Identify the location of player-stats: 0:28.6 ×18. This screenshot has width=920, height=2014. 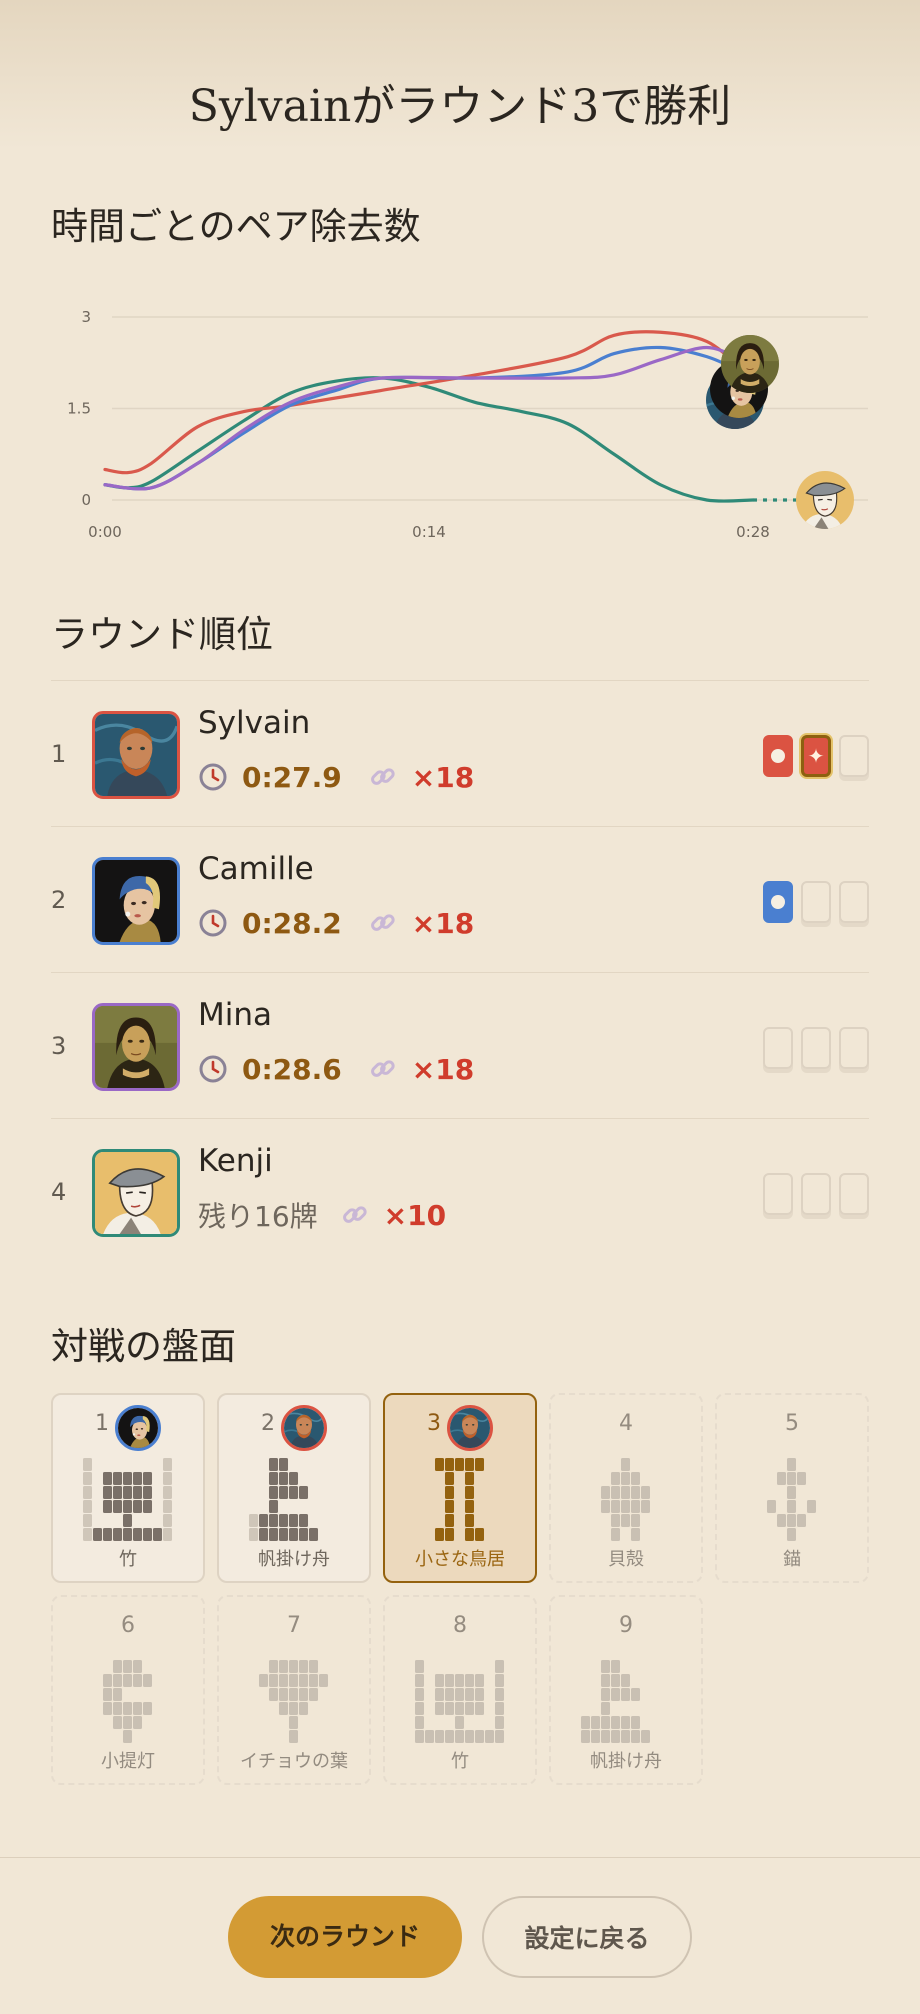
(336, 1069).